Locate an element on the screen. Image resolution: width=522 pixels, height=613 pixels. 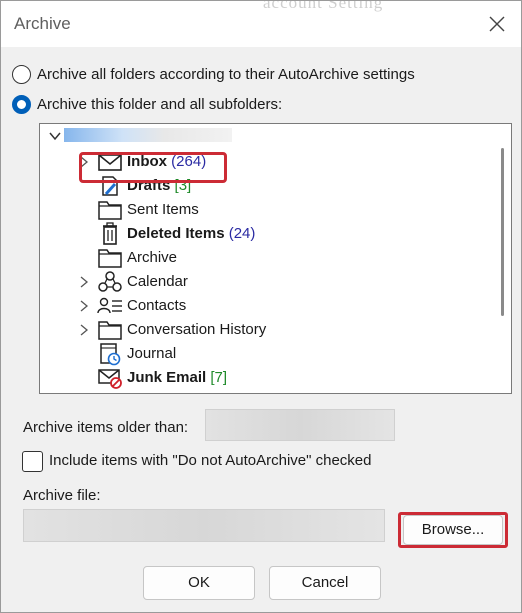
tree-item-archive: Archive is located at coordinates (270, 258).